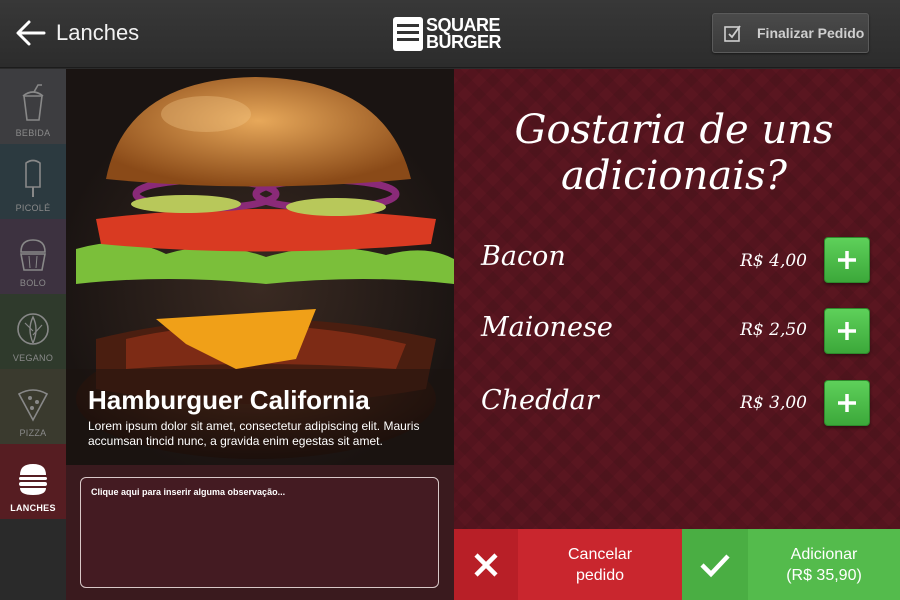  What do you see at coordinates (523, 256) in the screenshot?
I see `addon-name-bacon: Bacon` at bounding box center [523, 256].